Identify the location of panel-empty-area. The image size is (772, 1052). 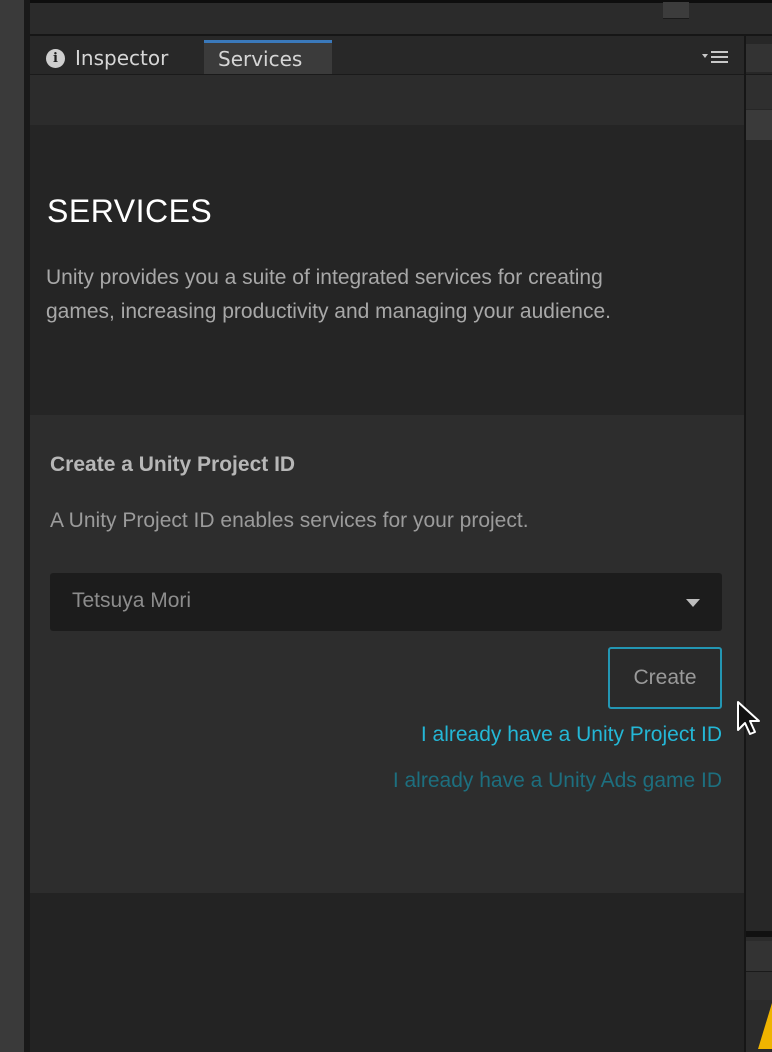
(387, 972).